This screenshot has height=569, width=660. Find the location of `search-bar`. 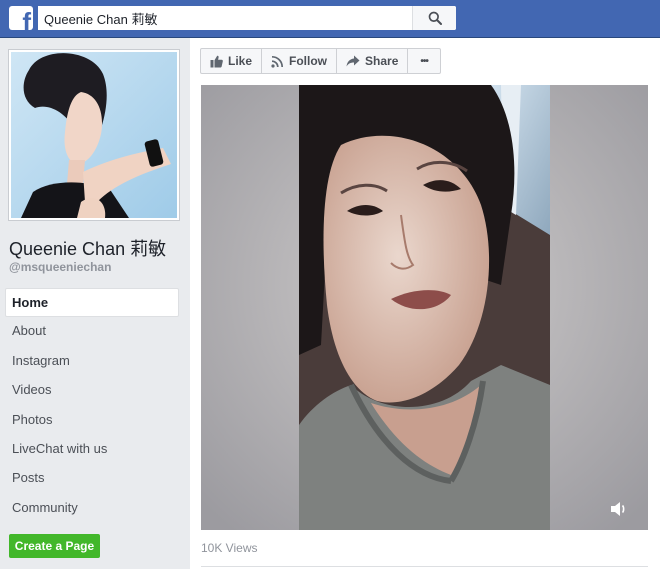

search-bar is located at coordinates (247, 18).